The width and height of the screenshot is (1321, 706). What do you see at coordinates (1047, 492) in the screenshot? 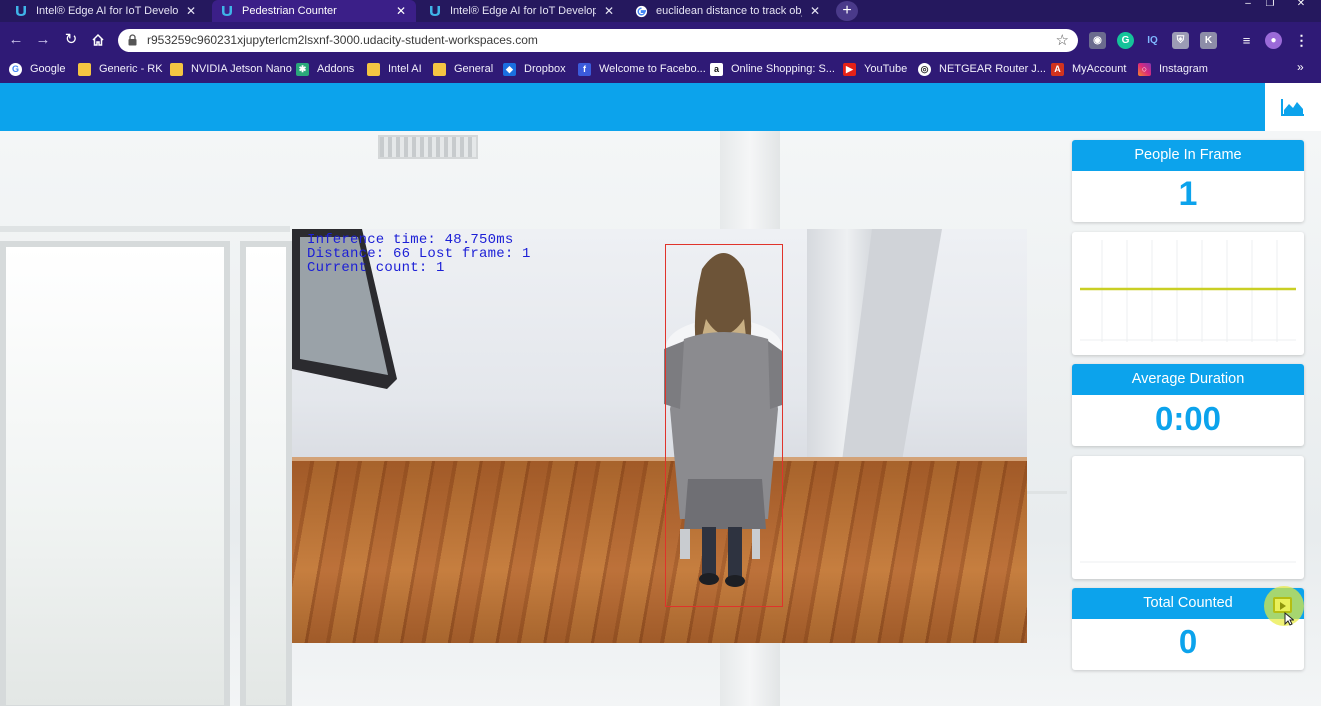
I see `railing` at bounding box center [1047, 492].